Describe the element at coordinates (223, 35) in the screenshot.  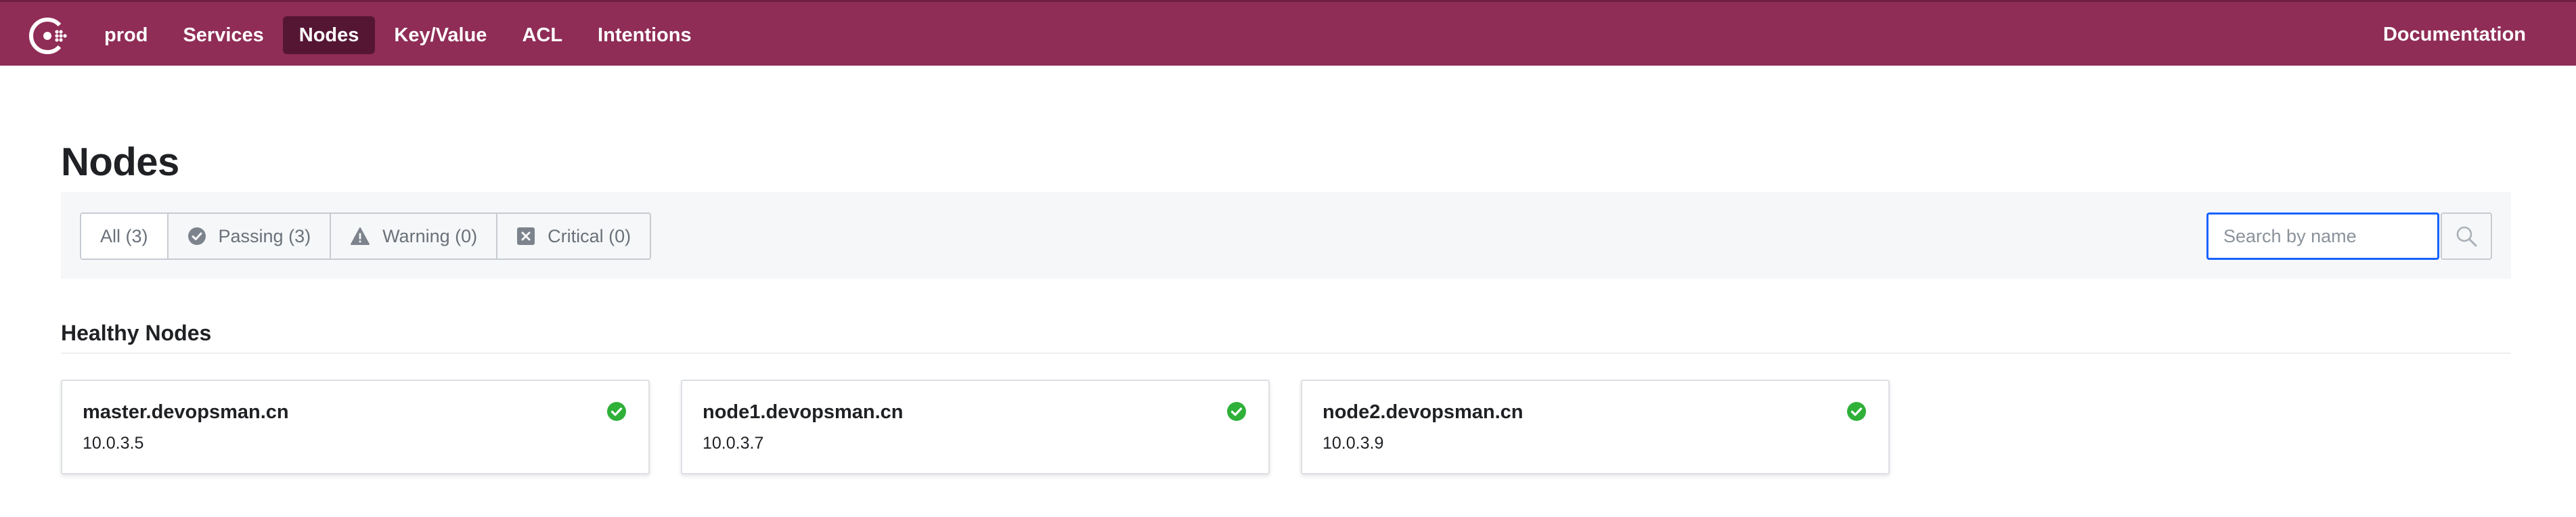
I see `nav-item-services: Services` at that location.